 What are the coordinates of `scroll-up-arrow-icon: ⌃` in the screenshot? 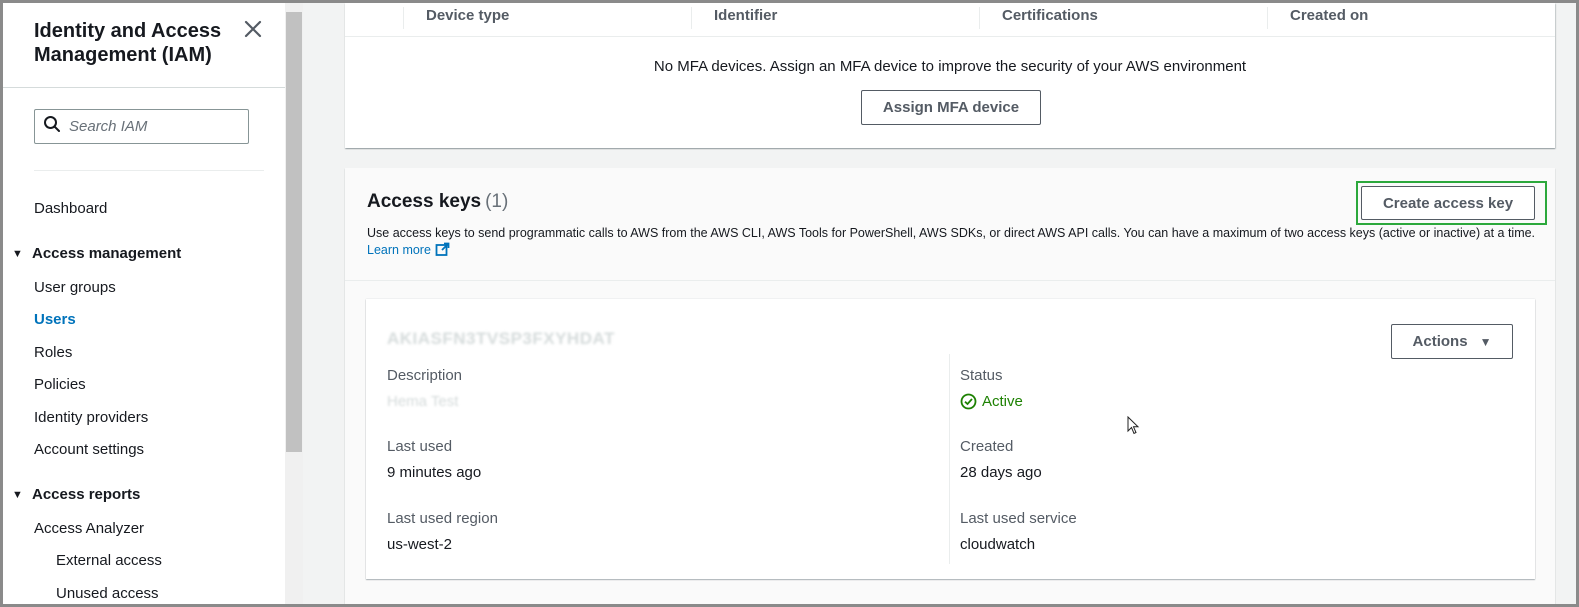 It's located at (293, 3).